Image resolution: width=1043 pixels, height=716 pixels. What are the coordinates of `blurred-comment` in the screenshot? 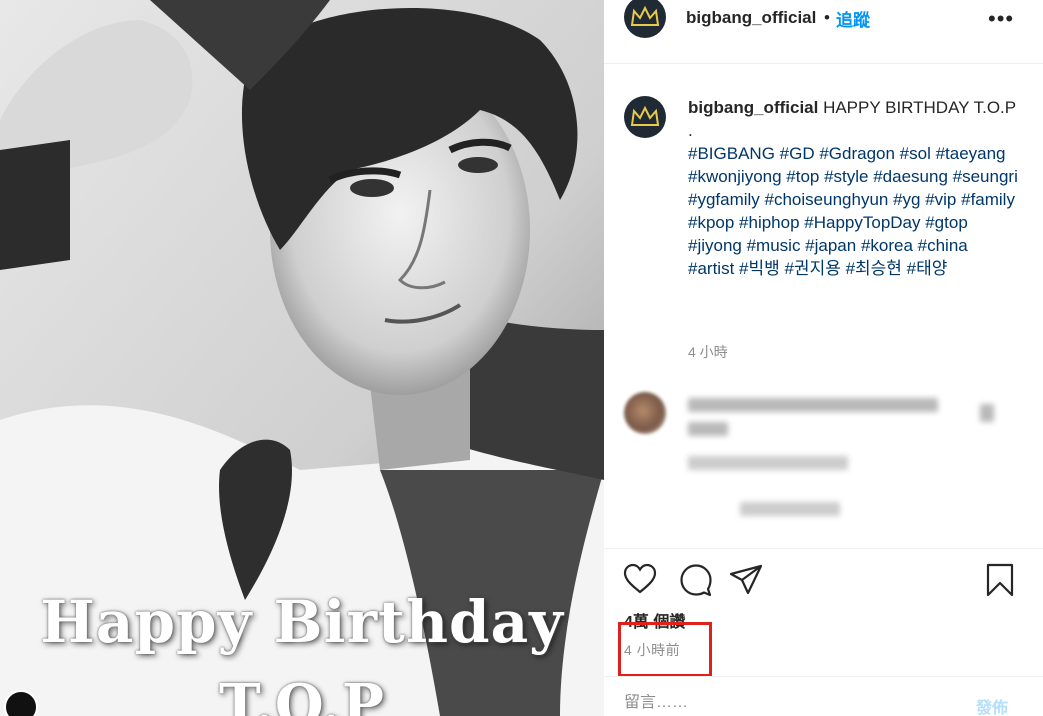 It's located at (829, 462).